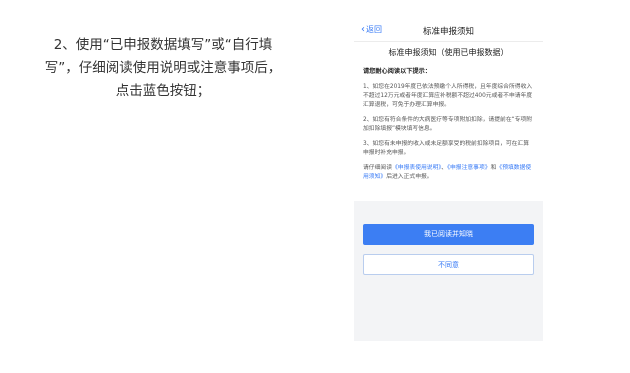  Describe the element at coordinates (409, 177) in the screenshot. I see `guide-suffix: 后进入正式申报。` at that location.